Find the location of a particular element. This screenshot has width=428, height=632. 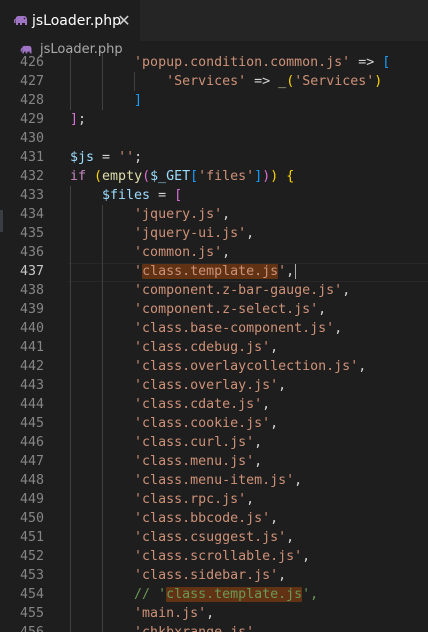

code-line: 453 'class.sidebar.js', is located at coordinates (214, 575).